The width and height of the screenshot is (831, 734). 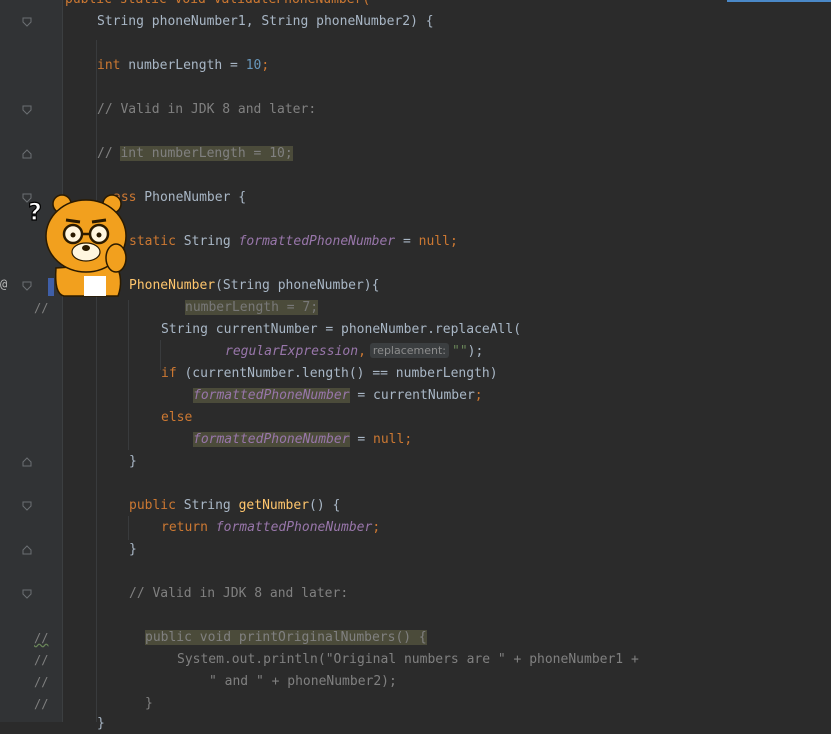 I want to click on parameter-name: regularExpression, so click(x=292, y=351).